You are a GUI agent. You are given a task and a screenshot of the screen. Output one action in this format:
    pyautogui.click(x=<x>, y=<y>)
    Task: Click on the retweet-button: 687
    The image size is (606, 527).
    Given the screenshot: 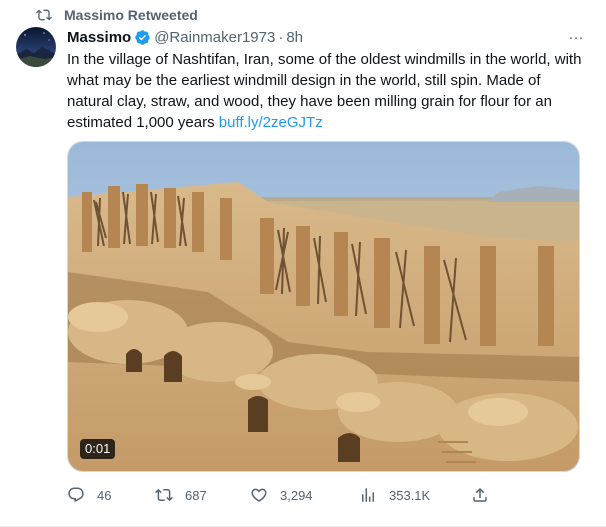 What is the action you would take?
    pyautogui.click(x=181, y=495)
    